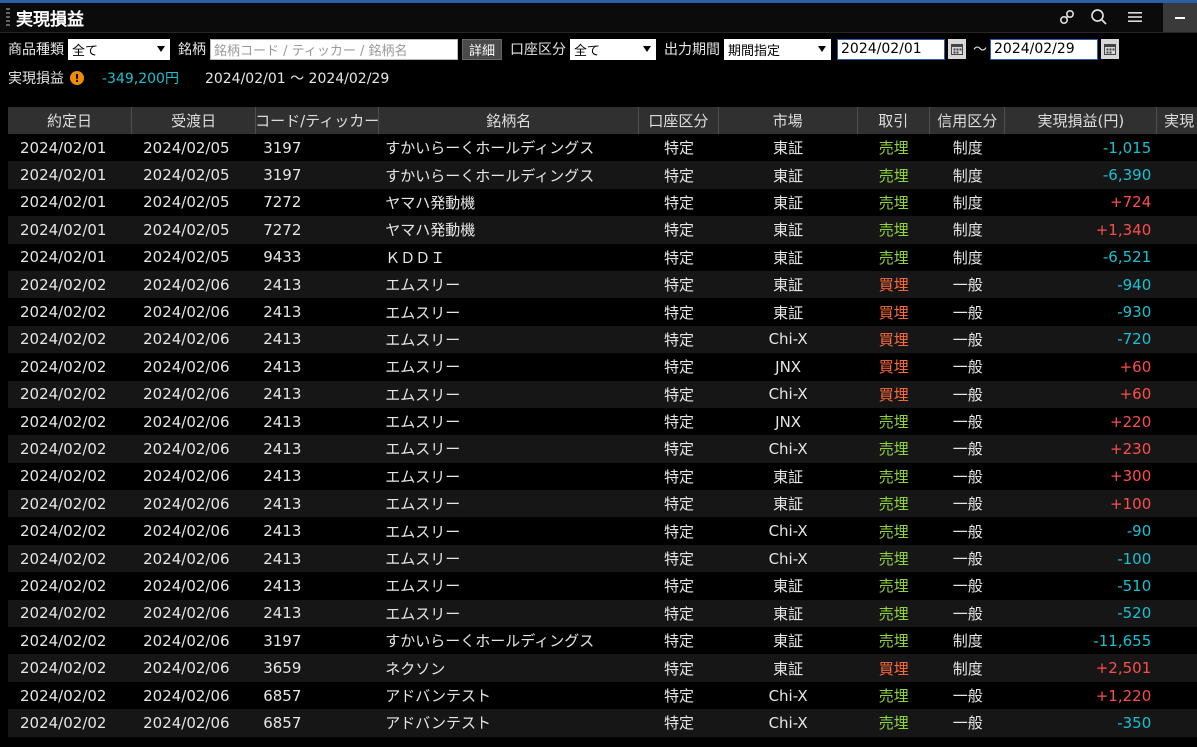 The width and height of the screenshot is (1197, 747). What do you see at coordinates (119, 49) in the screenshot?
I see `product-type-select: 全て` at bounding box center [119, 49].